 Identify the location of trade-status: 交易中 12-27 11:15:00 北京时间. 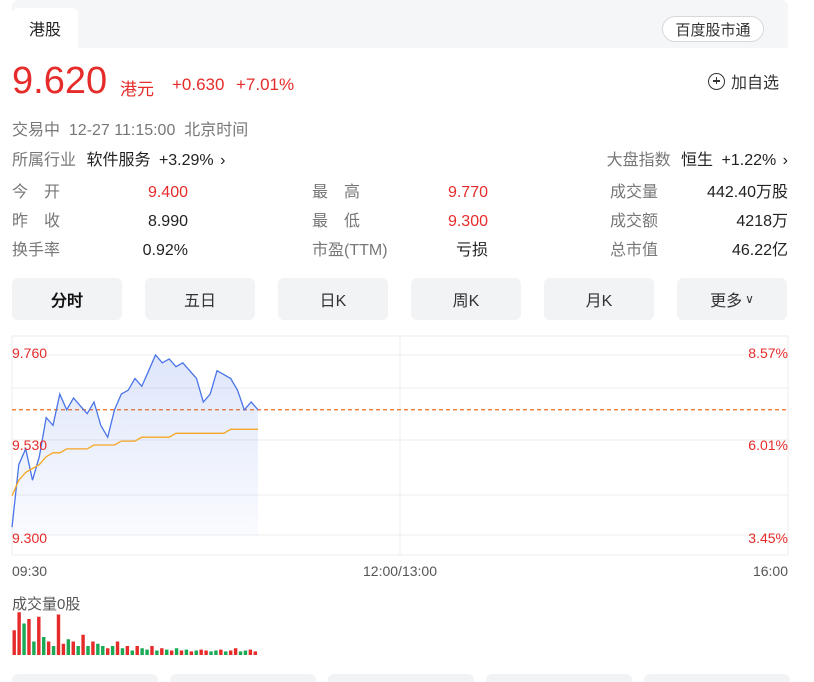
(130, 130).